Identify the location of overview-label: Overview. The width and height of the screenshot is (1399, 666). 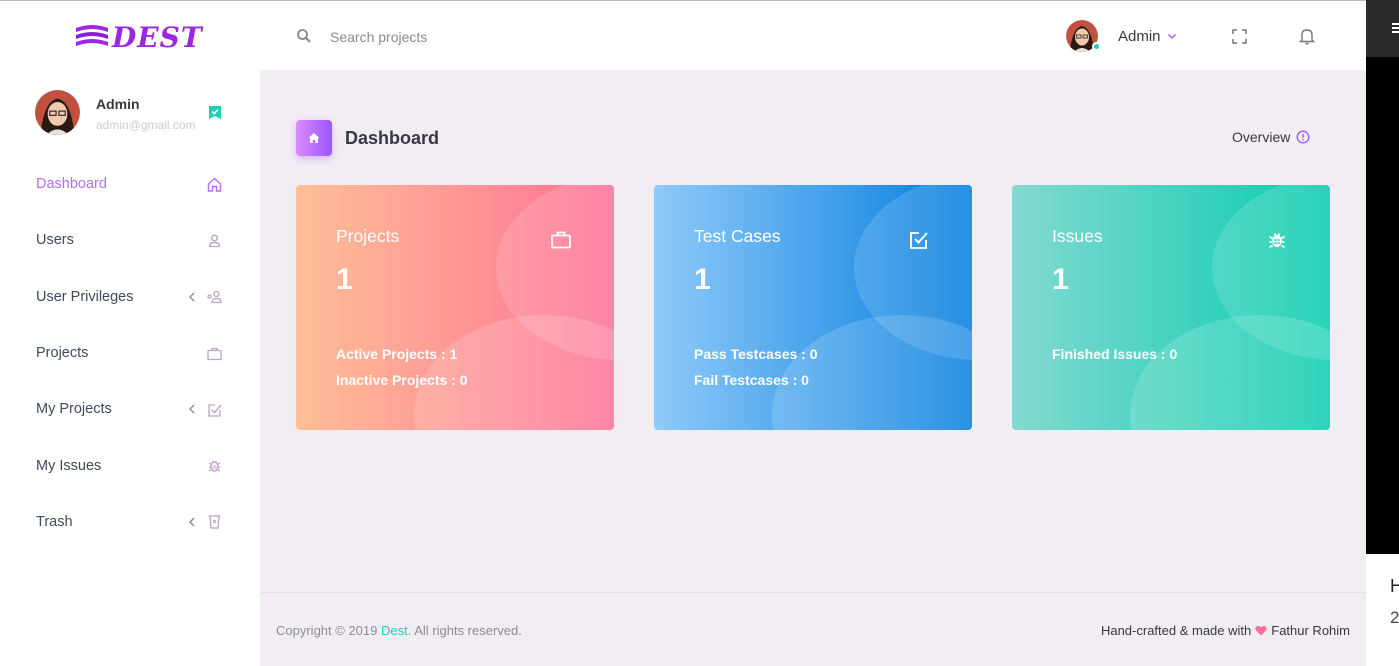
(1261, 137).